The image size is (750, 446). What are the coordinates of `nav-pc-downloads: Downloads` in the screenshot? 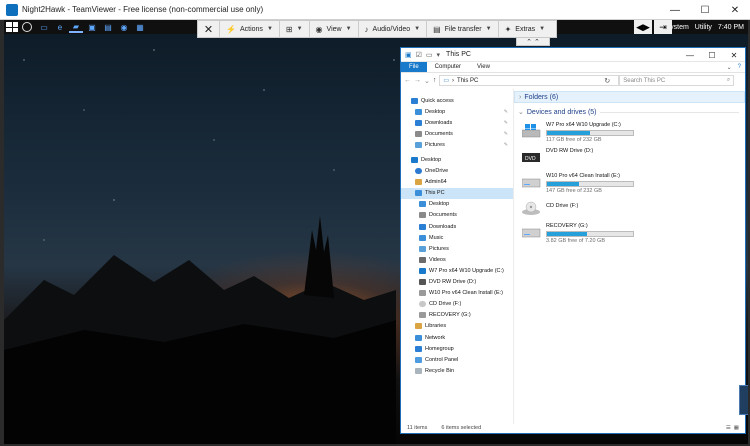 It's located at (457, 226).